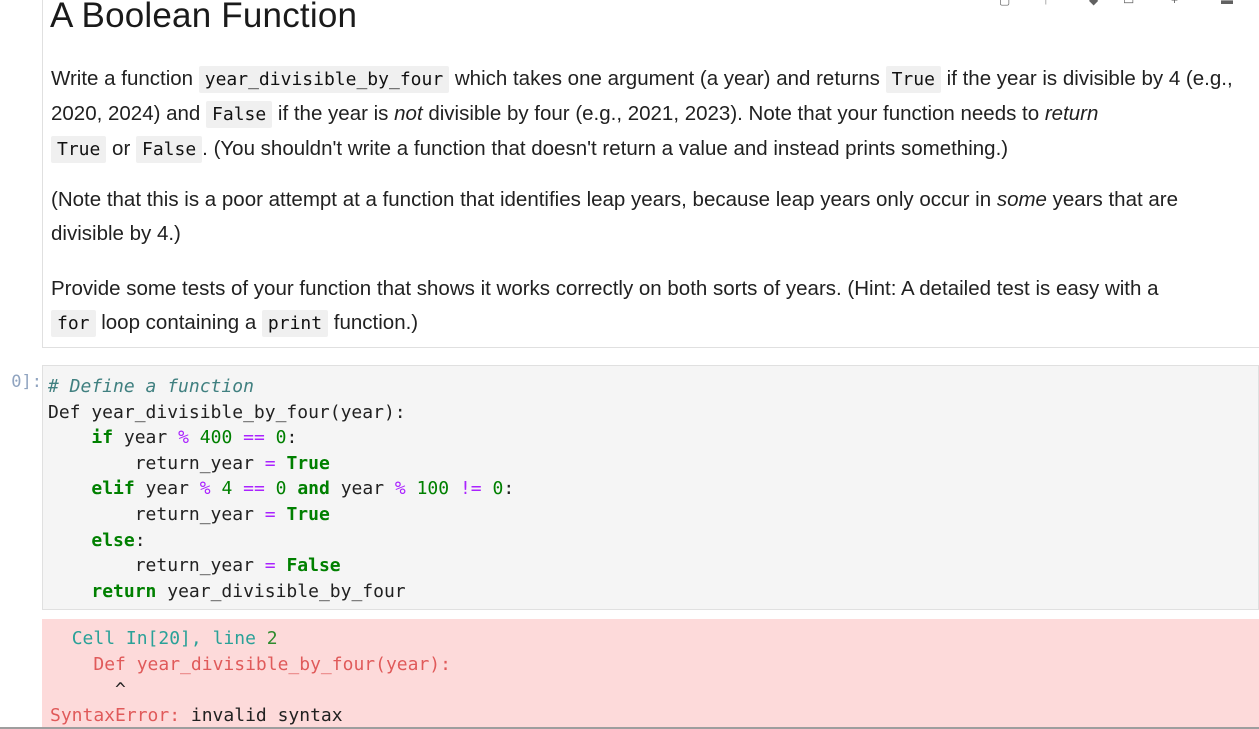 This screenshot has width=1259, height=729. What do you see at coordinates (227, 489) in the screenshot?
I see `number: 4` at bounding box center [227, 489].